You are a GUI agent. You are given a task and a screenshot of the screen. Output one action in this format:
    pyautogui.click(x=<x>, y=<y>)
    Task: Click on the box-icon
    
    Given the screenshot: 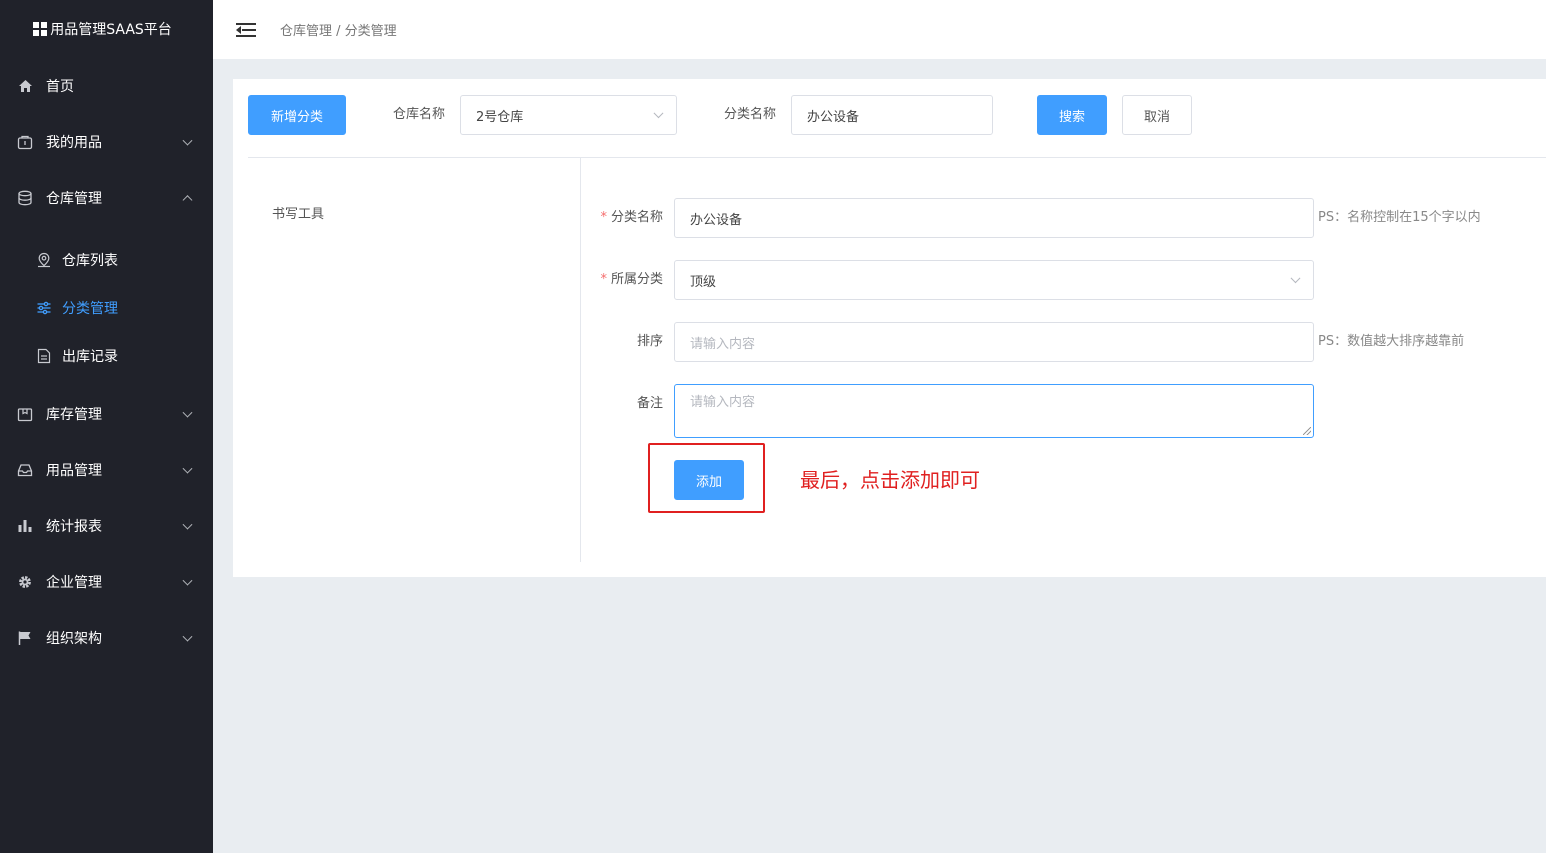 What is the action you would take?
    pyautogui.click(x=25, y=414)
    